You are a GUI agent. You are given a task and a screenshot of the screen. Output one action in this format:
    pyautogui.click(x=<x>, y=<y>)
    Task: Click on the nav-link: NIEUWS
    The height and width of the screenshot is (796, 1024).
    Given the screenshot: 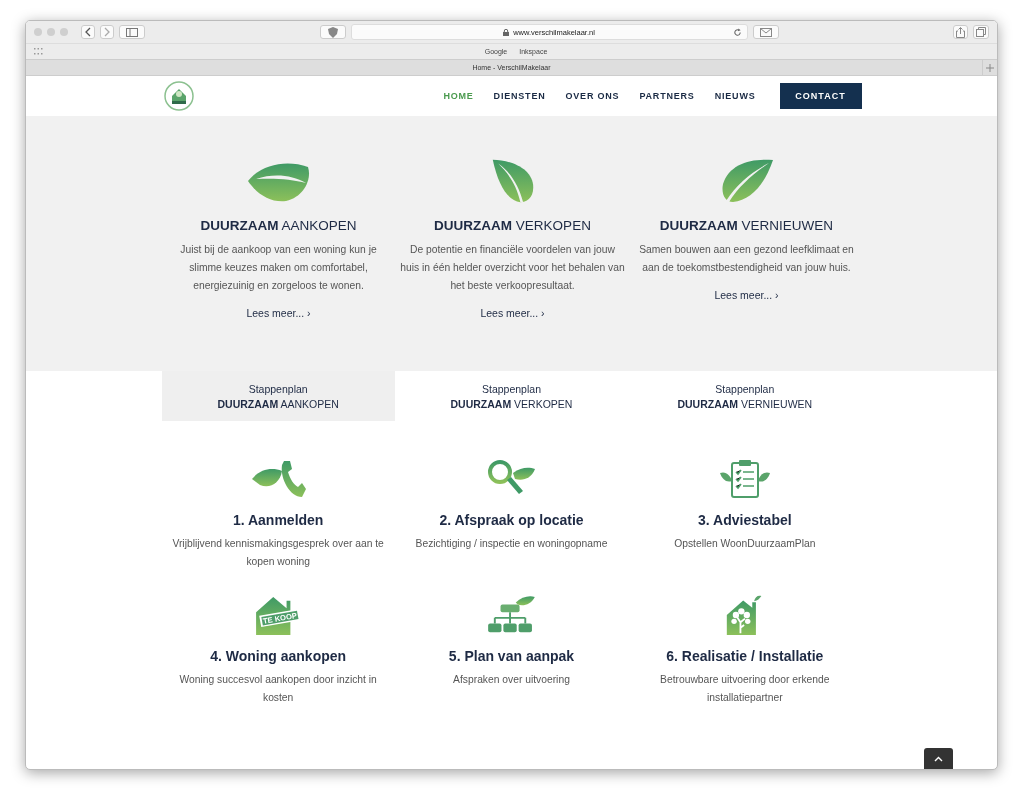 What is the action you would take?
    pyautogui.click(x=735, y=96)
    